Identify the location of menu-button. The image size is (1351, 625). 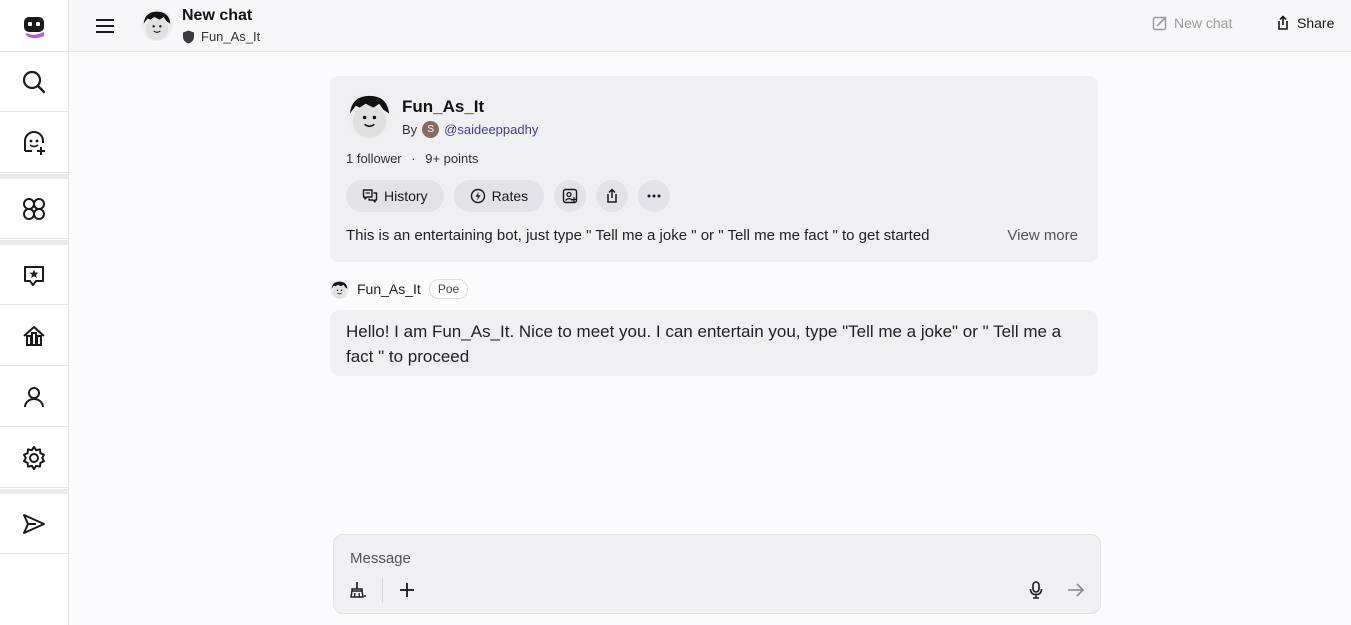
(105, 26).